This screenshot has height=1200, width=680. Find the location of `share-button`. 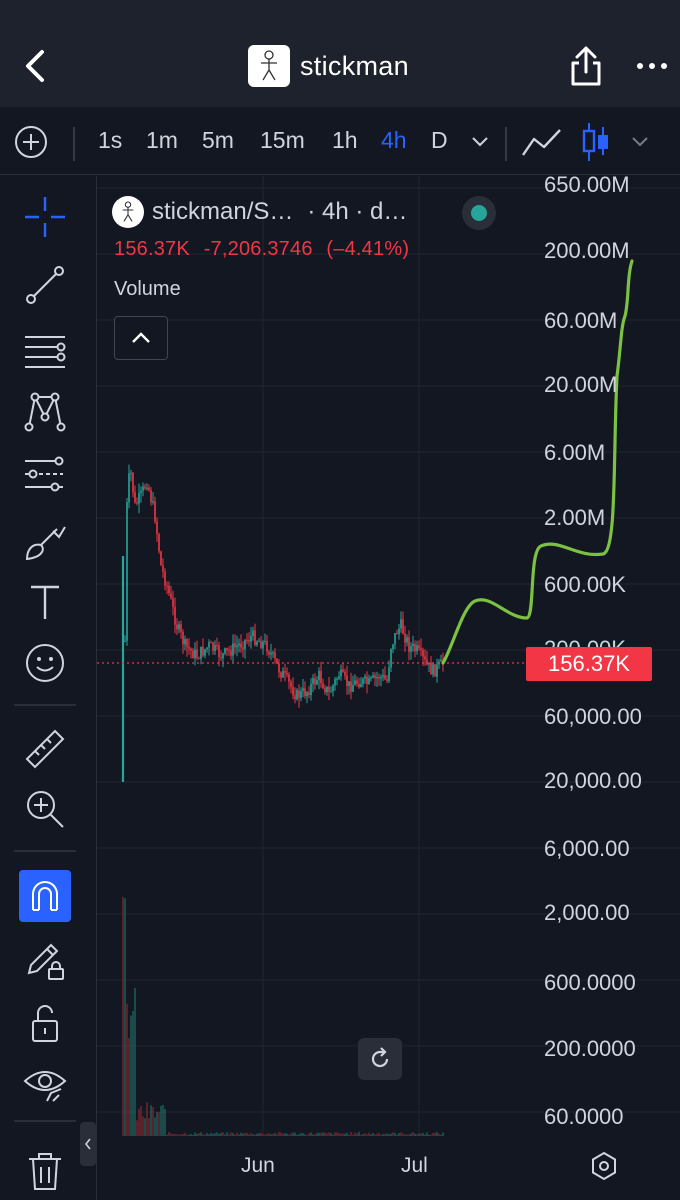

share-button is located at coordinates (586, 66).